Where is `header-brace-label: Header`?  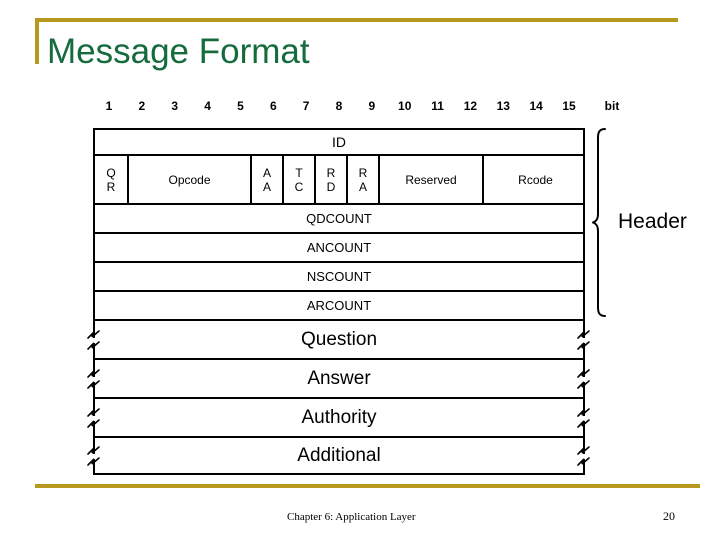 header-brace-label: Header is located at coordinates (652, 221).